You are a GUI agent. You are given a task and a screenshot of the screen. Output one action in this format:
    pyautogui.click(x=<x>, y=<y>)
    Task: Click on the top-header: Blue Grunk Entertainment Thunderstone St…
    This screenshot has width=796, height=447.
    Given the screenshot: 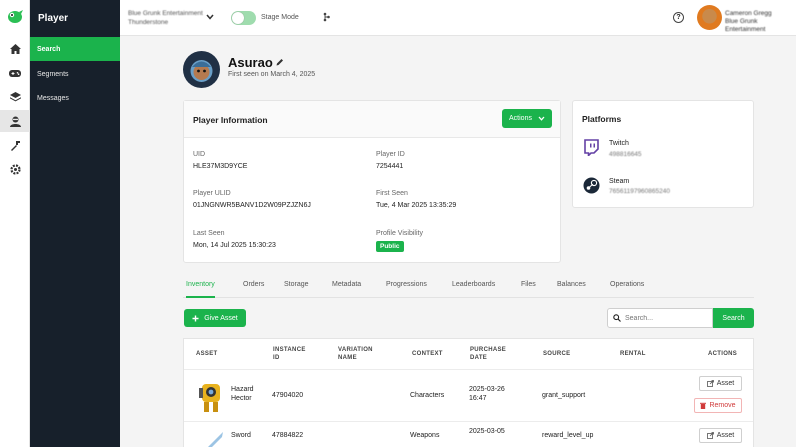 What is the action you would take?
    pyautogui.click(x=458, y=18)
    